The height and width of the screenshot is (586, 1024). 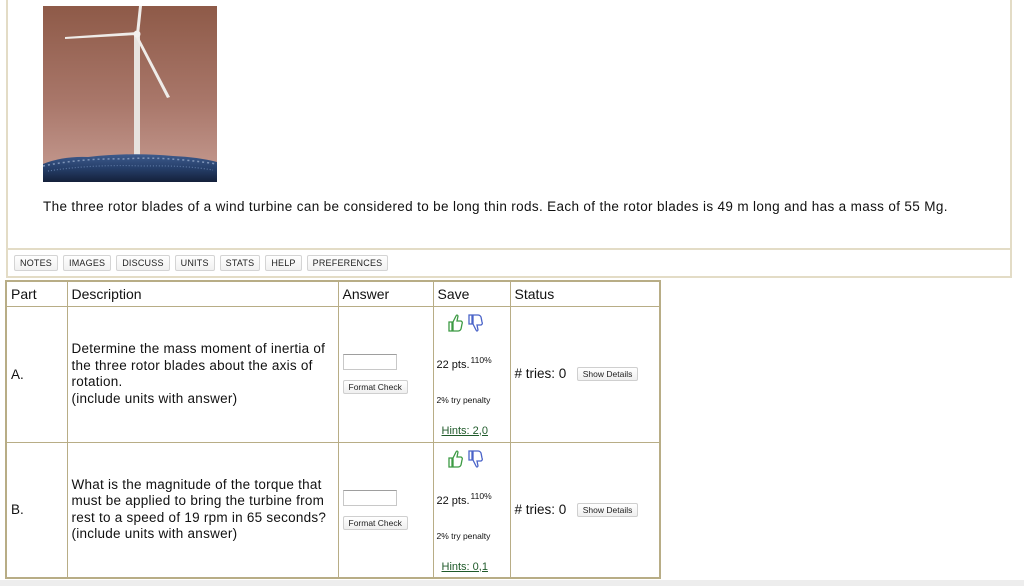 I want to click on save-cell: 22 pts.110% 2% try penalty Hints: 0,1, so click(x=471, y=510).